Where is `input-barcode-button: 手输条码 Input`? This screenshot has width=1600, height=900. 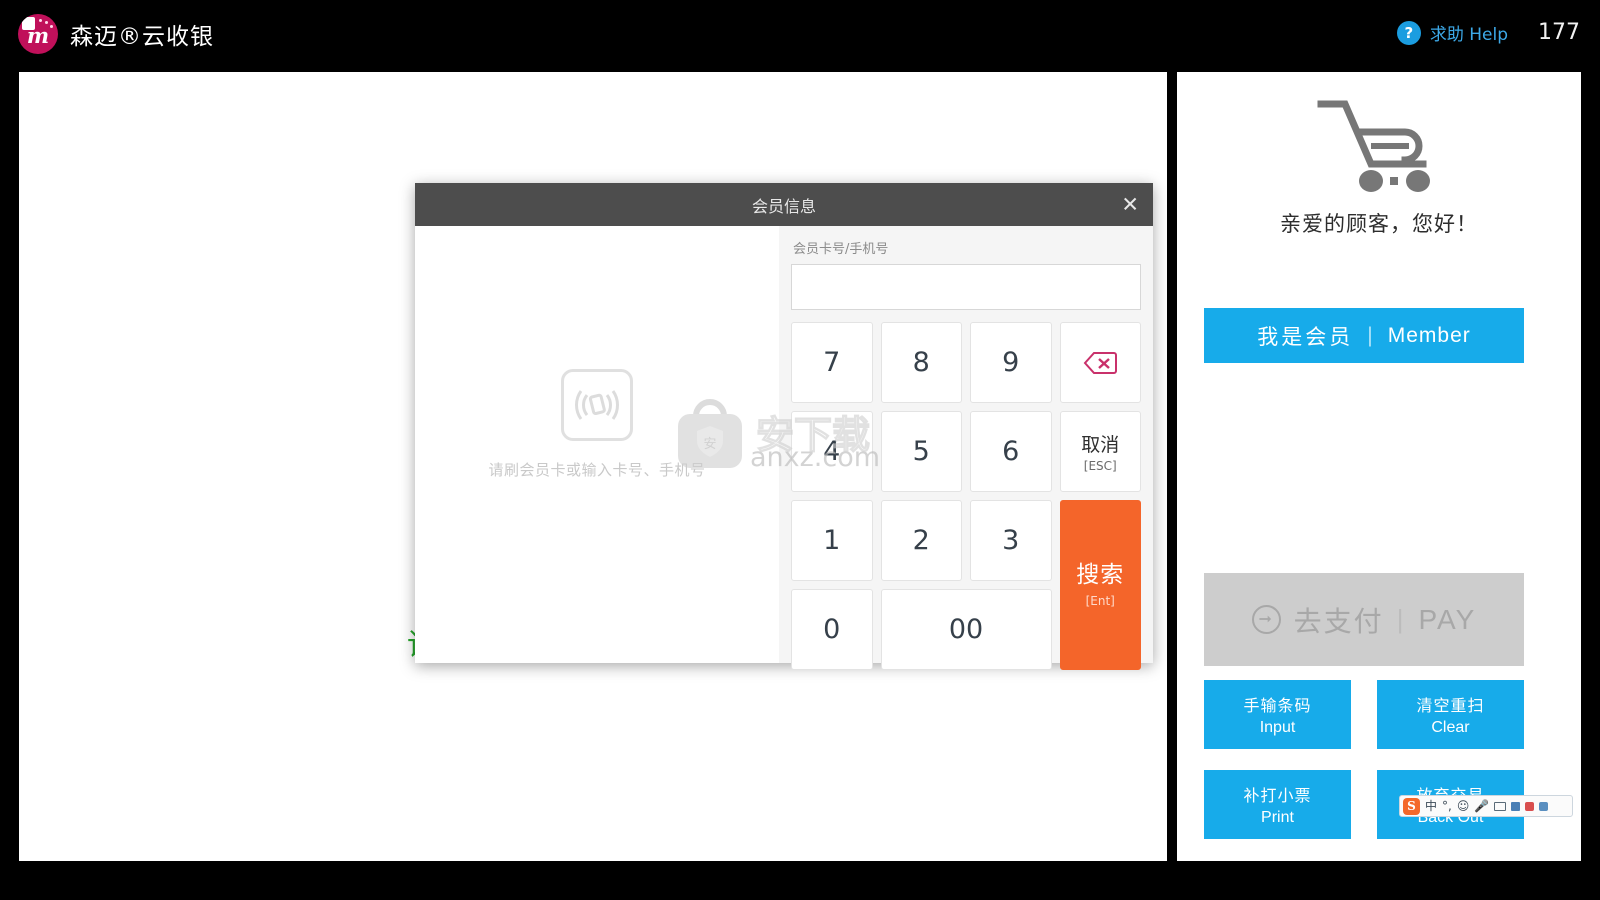
input-barcode-button: 手输条码 Input is located at coordinates (1277, 714).